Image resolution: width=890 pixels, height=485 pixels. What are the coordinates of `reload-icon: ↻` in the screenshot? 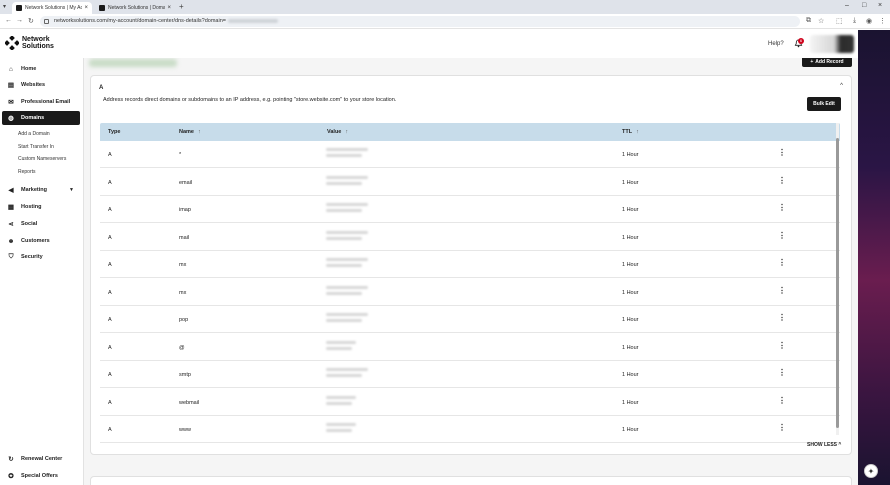 It's located at (31, 21).